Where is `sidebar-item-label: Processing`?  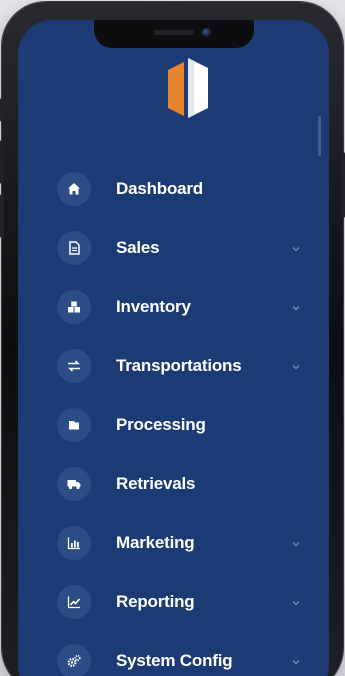 sidebar-item-label: Processing is located at coordinates (161, 424).